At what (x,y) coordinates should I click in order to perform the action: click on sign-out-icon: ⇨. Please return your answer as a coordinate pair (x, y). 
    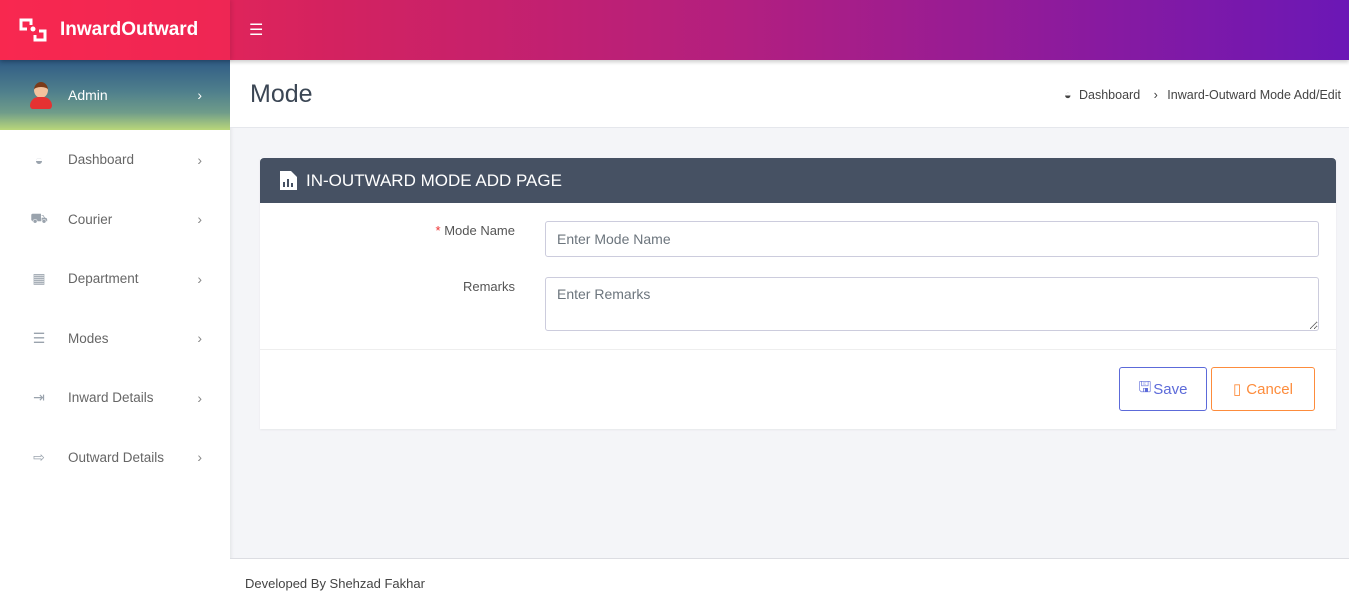
    Looking at the image, I should click on (39, 456).